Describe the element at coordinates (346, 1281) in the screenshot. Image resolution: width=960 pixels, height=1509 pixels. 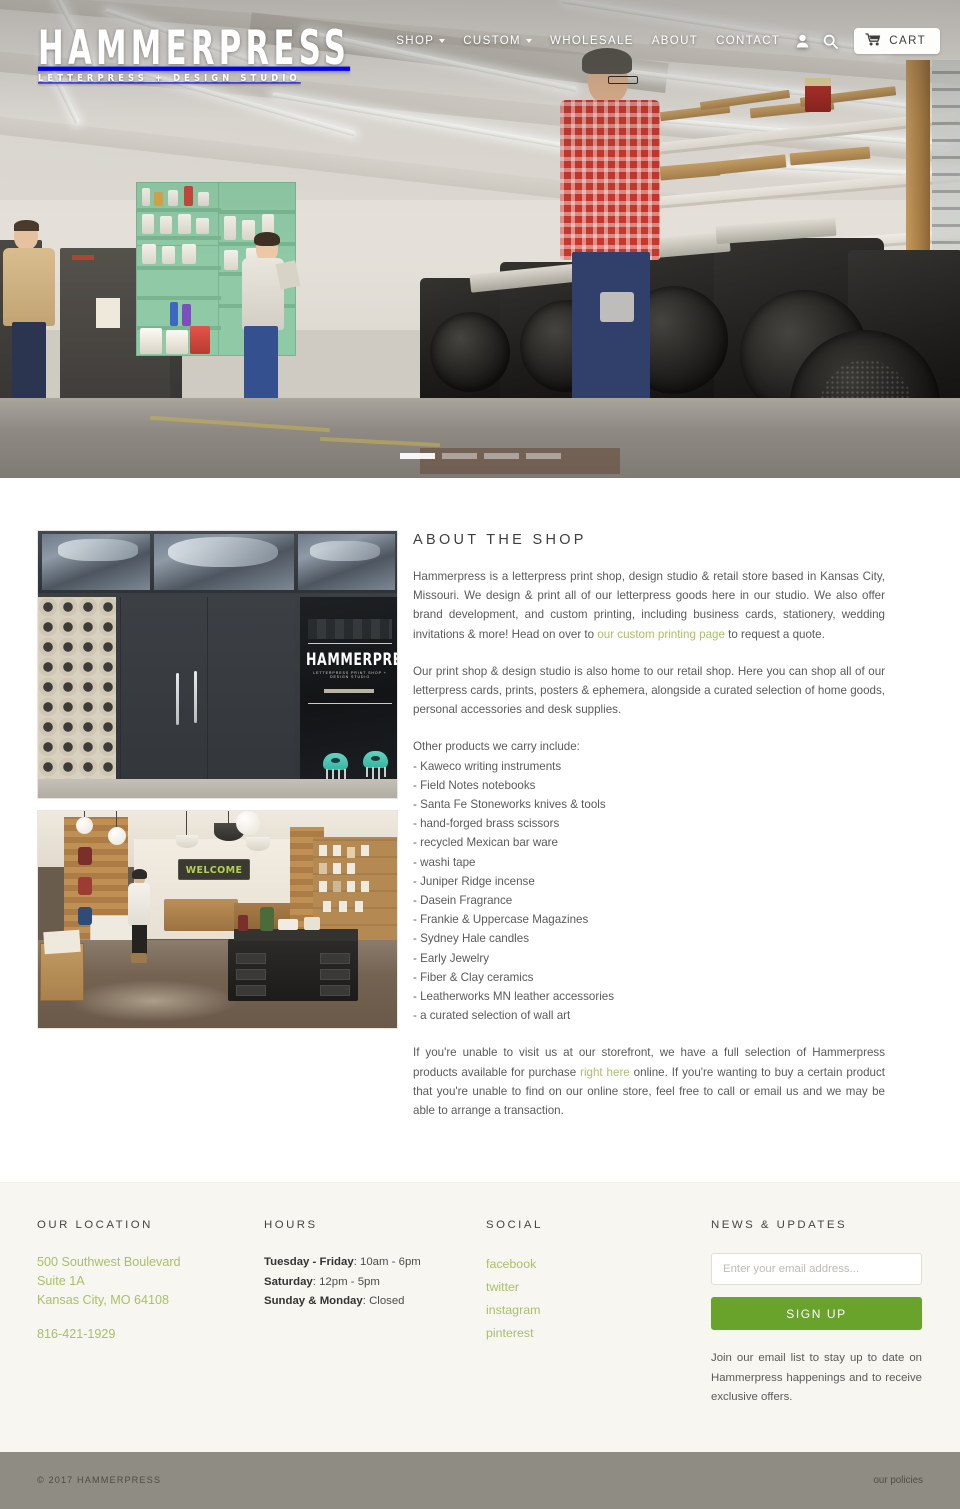
I see `hours-time: : 12pm - 5pm` at that location.